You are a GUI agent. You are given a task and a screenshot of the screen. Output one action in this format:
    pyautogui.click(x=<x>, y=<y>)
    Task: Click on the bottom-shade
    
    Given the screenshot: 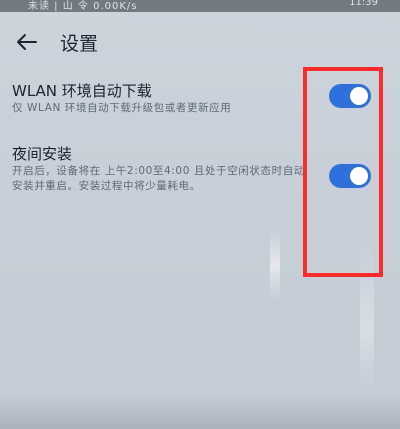 What is the action you would take?
    pyautogui.click(x=200, y=412)
    